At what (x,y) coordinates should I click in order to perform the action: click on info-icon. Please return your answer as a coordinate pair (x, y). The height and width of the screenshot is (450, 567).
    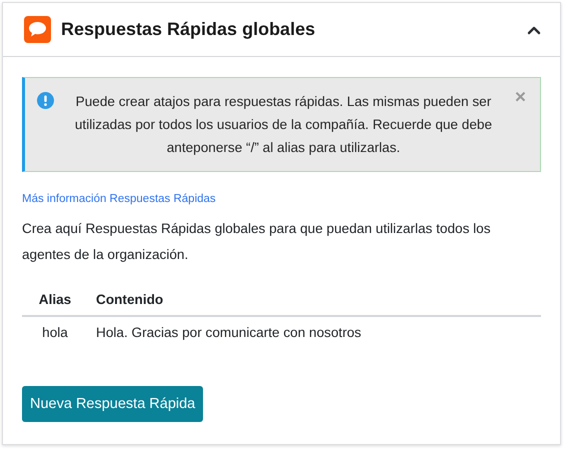
    Looking at the image, I should click on (45, 100).